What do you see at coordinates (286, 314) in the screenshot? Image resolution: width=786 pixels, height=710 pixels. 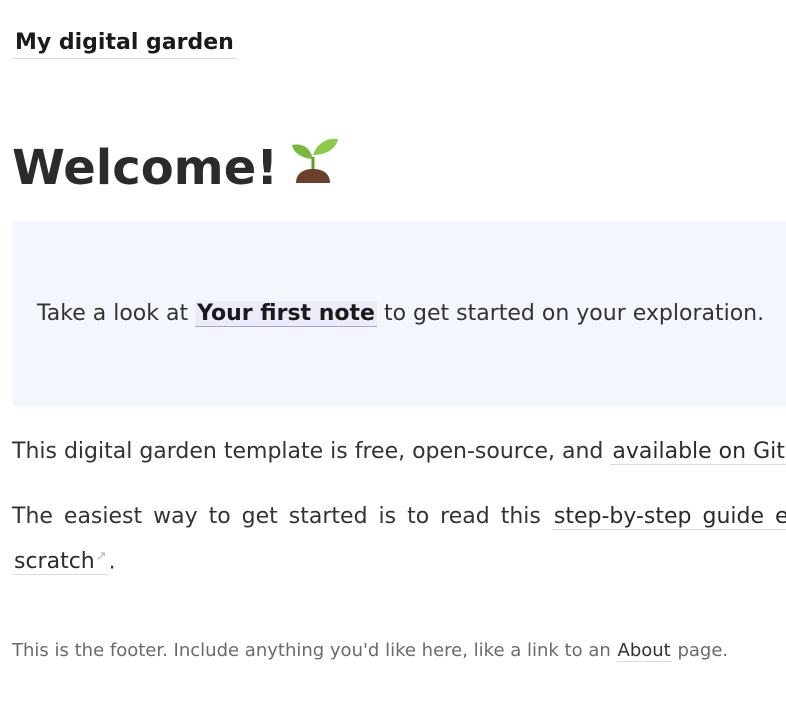 I see `first-note-link: Your first note` at bounding box center [286, 314].